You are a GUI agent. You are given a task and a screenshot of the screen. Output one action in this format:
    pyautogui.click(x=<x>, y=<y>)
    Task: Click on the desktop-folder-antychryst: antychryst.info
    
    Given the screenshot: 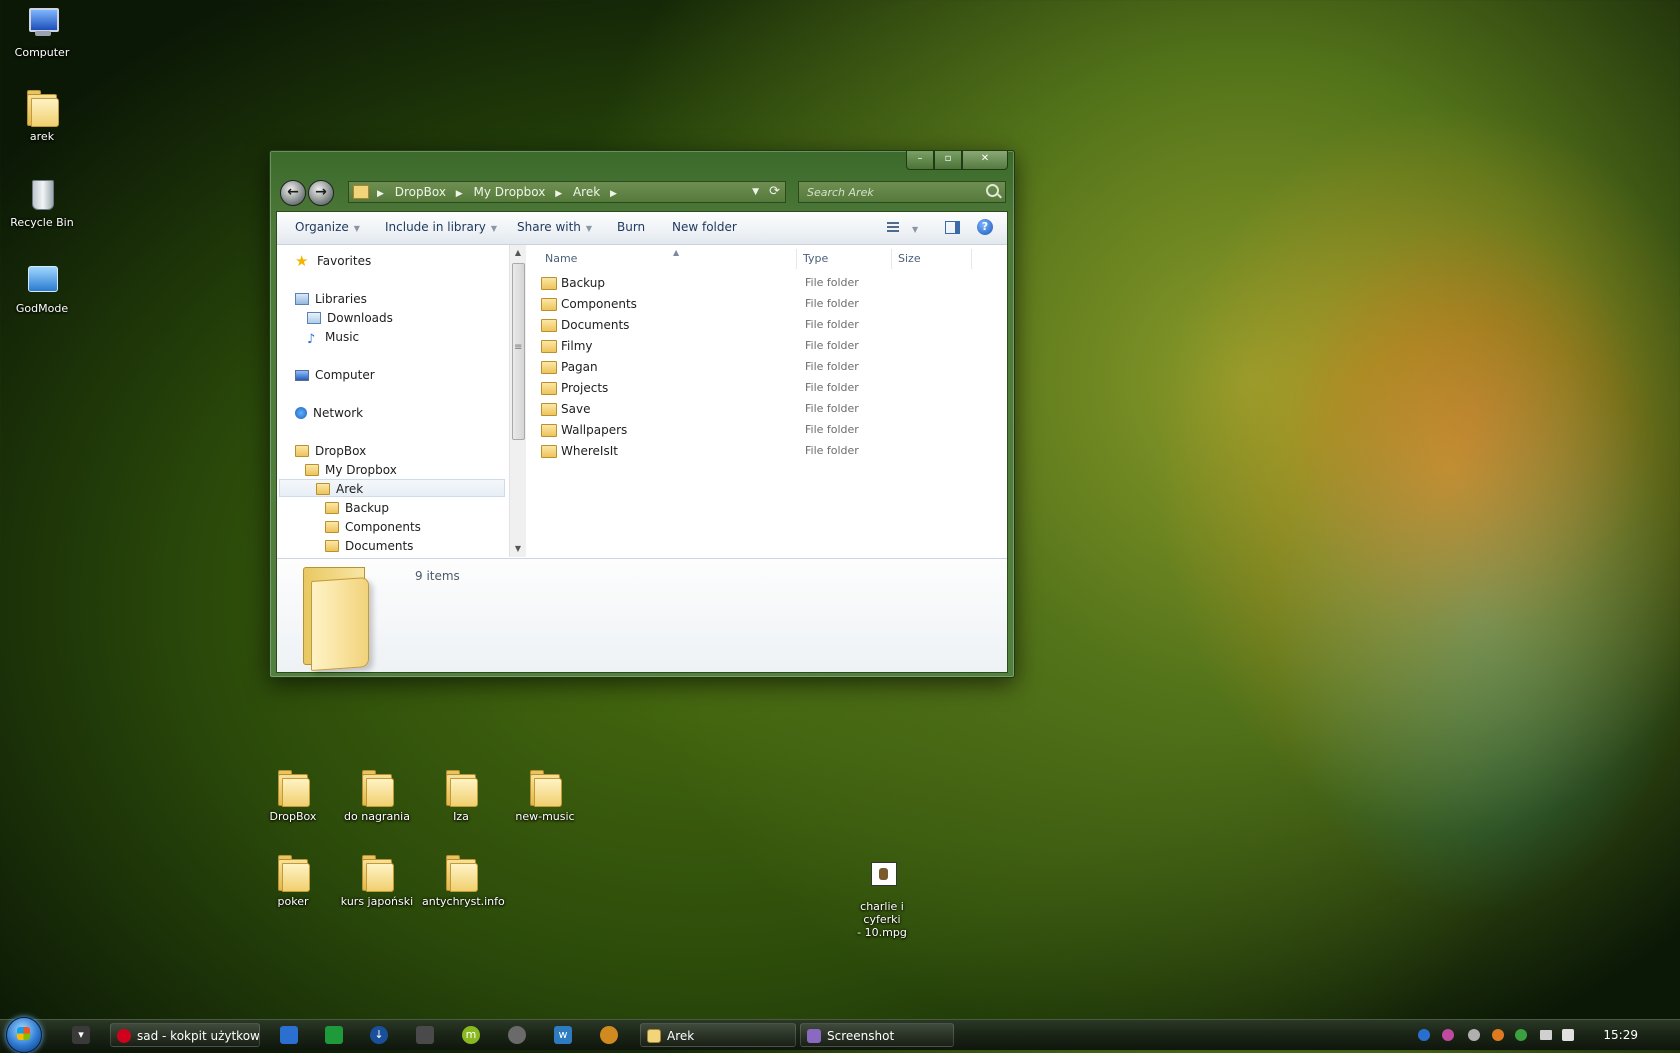 What is the action you would take?
    pyautogui.click(x=463, y=881)
    